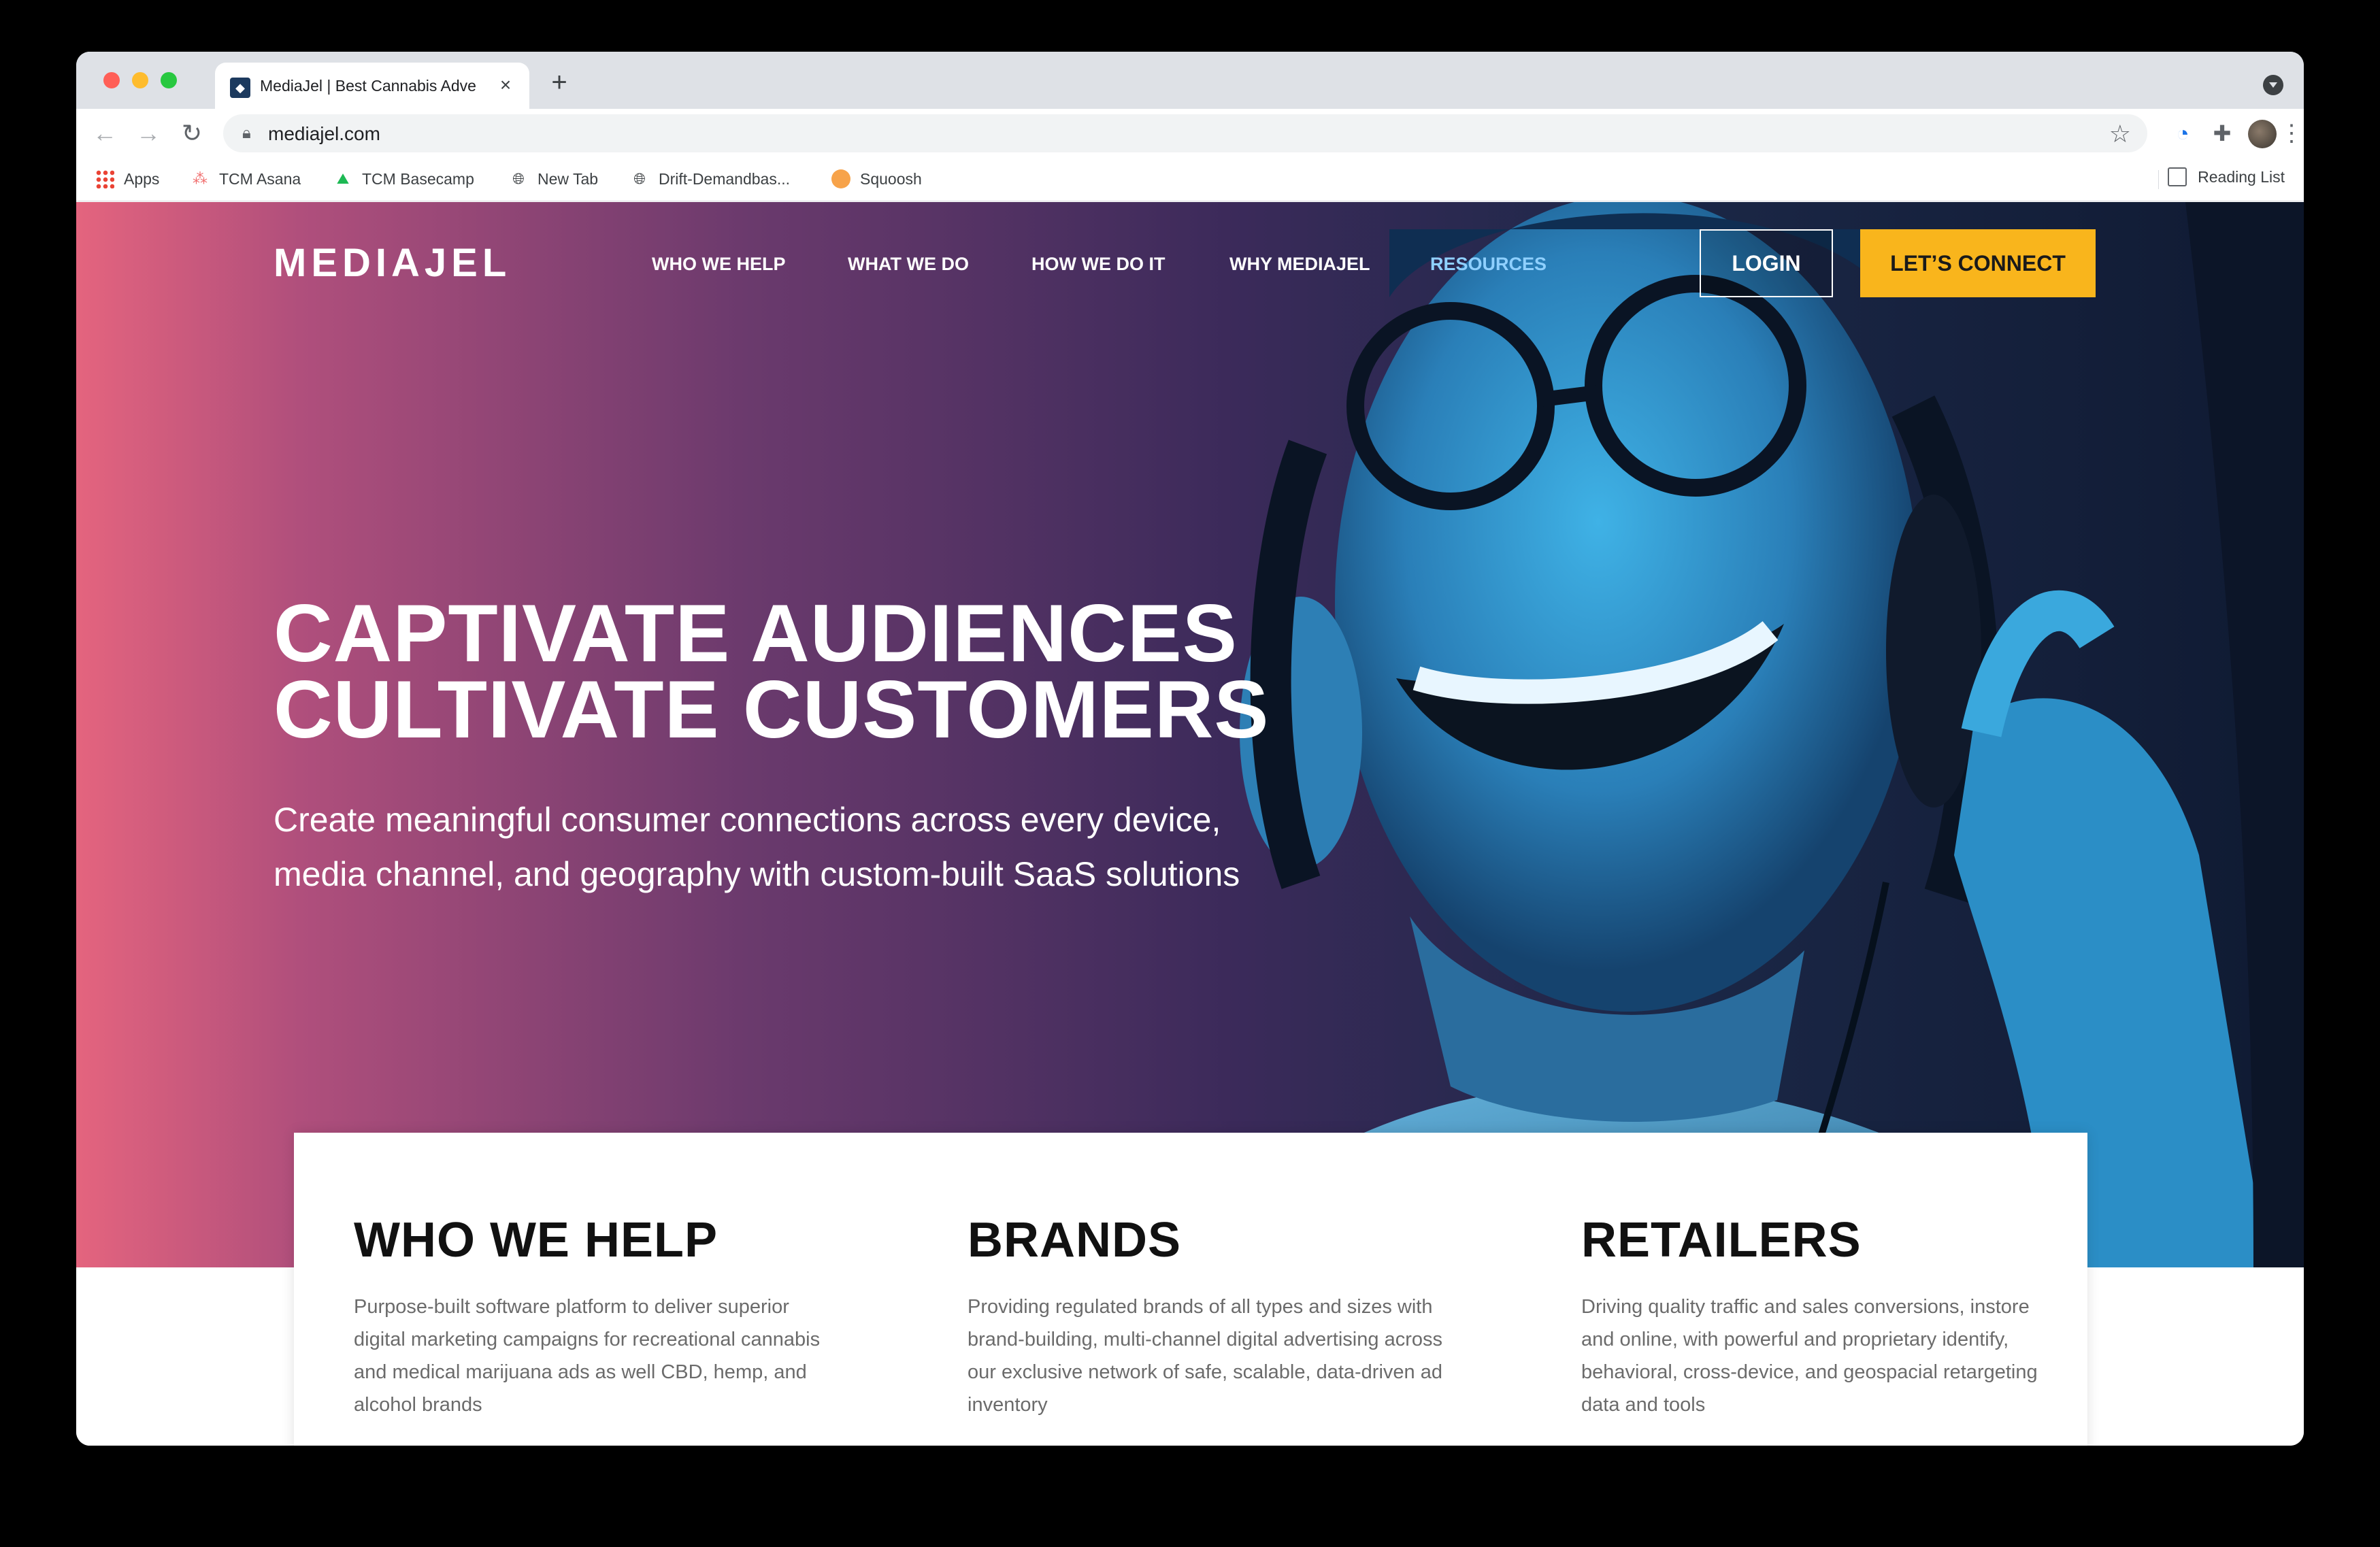  Describe the element at coordinates (1098, 265) in the screenshot. I see `nav-how-we-do-it: HOW WE DO IT` at that location.